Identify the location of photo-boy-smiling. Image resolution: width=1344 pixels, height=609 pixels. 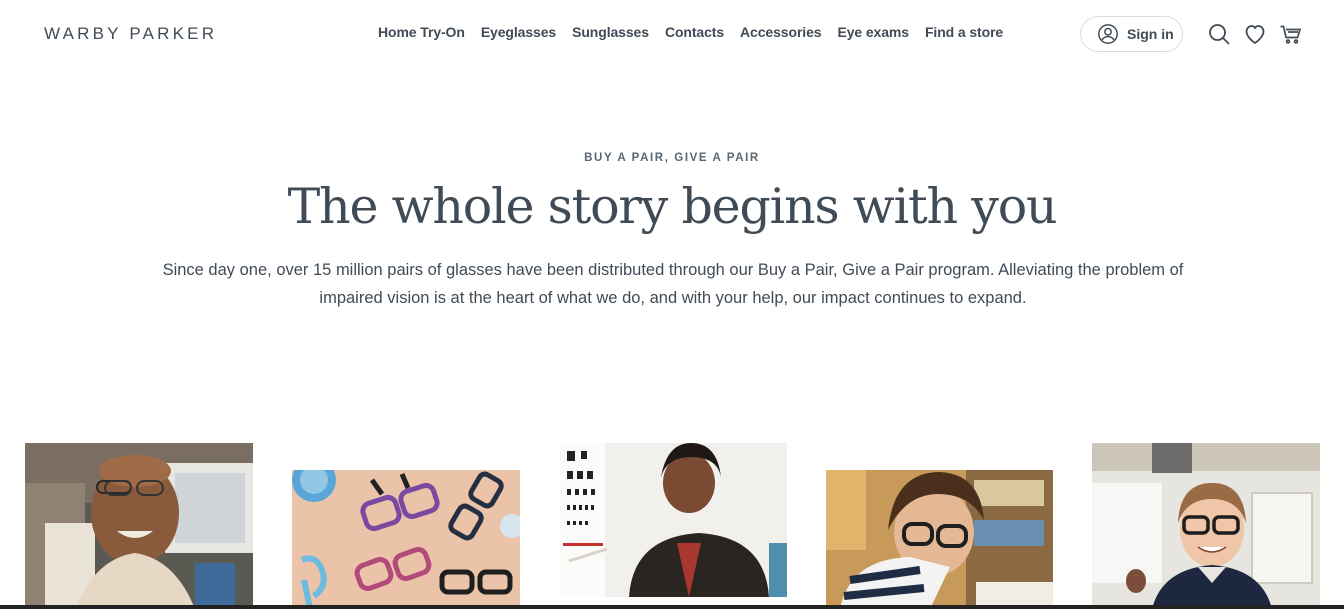
(1206, 526).